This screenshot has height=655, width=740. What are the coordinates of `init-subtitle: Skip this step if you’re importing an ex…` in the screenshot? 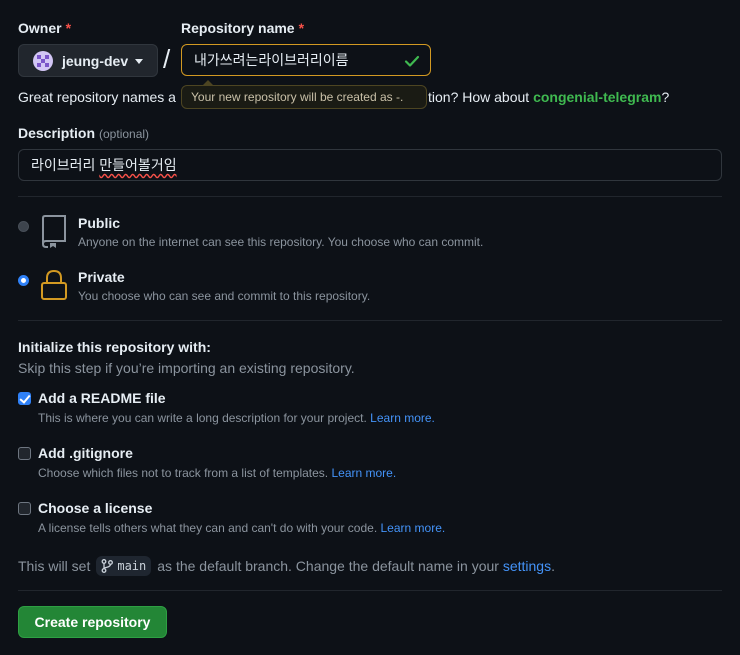 It's located at (186, 368).